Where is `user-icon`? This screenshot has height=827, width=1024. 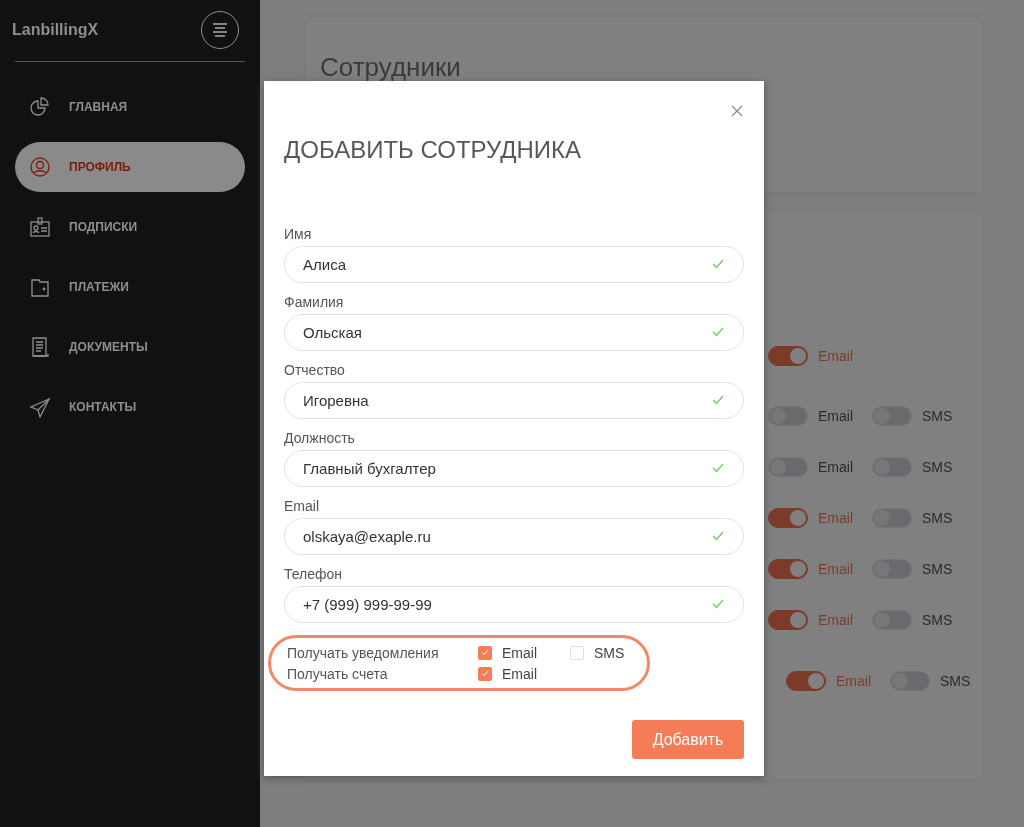 user-icon is located at coordinates (40, 167).